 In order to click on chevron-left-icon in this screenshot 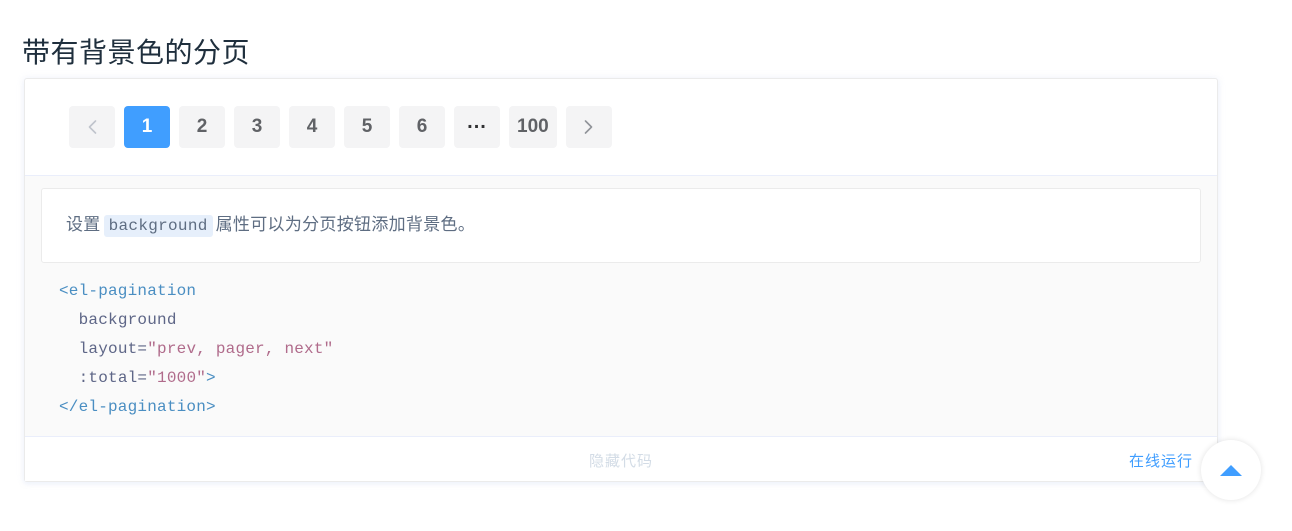, I will do `click(92, 127)`.